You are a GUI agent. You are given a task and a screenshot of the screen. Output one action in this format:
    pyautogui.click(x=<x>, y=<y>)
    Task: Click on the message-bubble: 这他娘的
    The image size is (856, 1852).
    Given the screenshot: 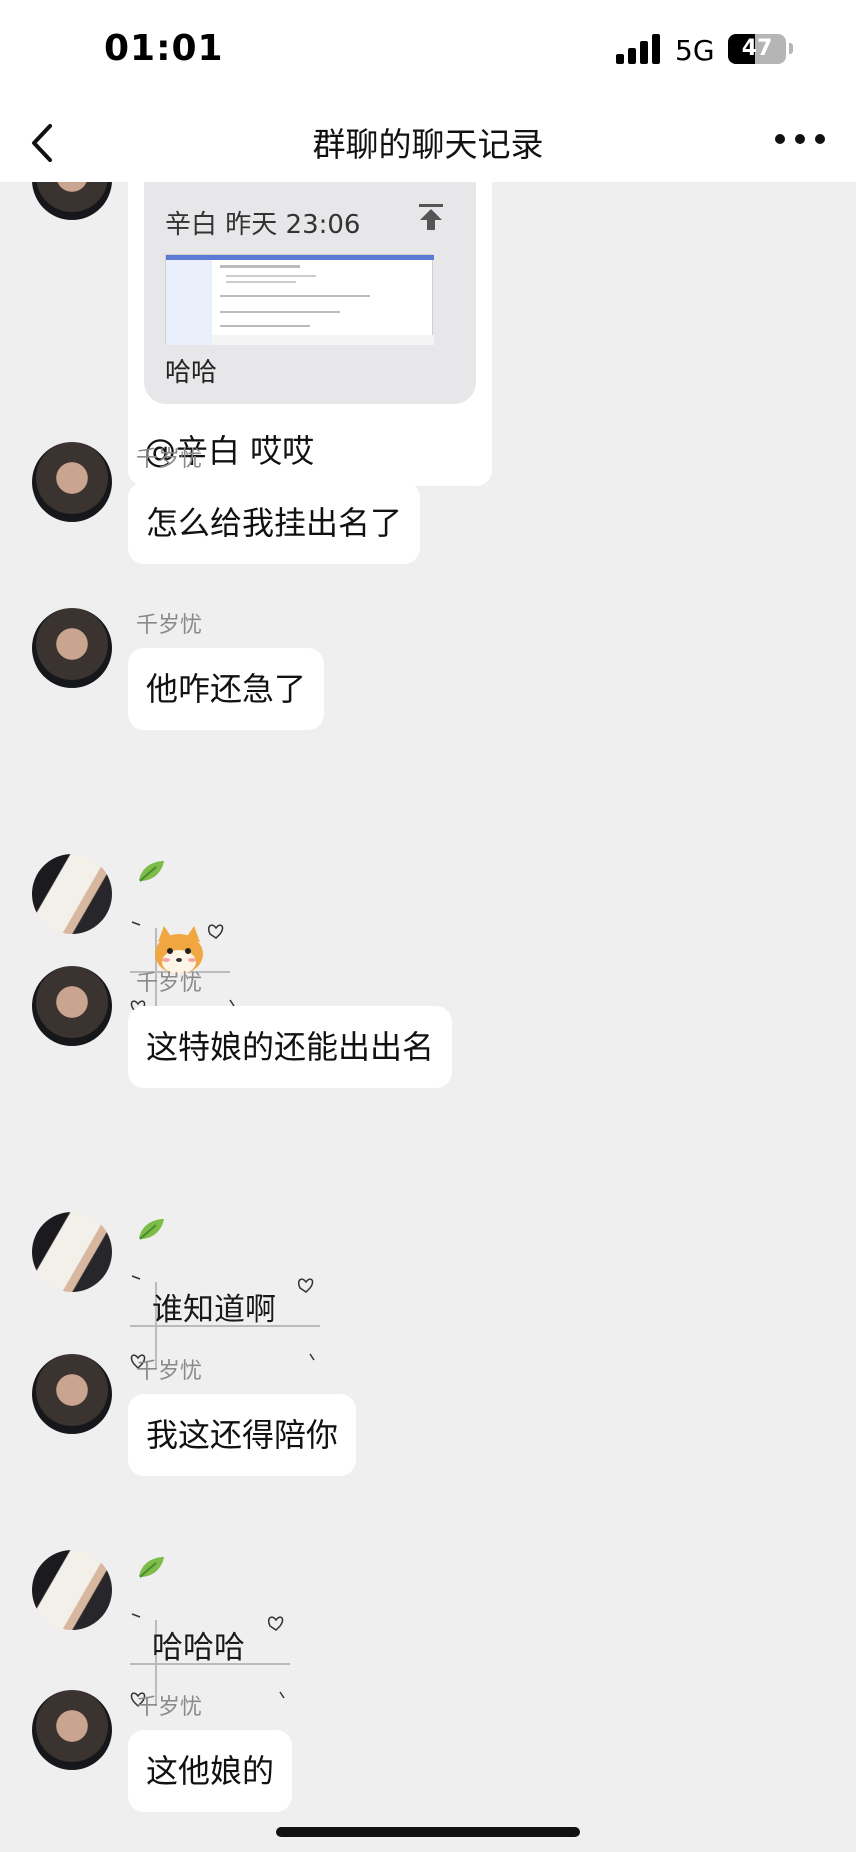 What is the action you would take?
    pyautogui.click(x=210, y=1771)
    